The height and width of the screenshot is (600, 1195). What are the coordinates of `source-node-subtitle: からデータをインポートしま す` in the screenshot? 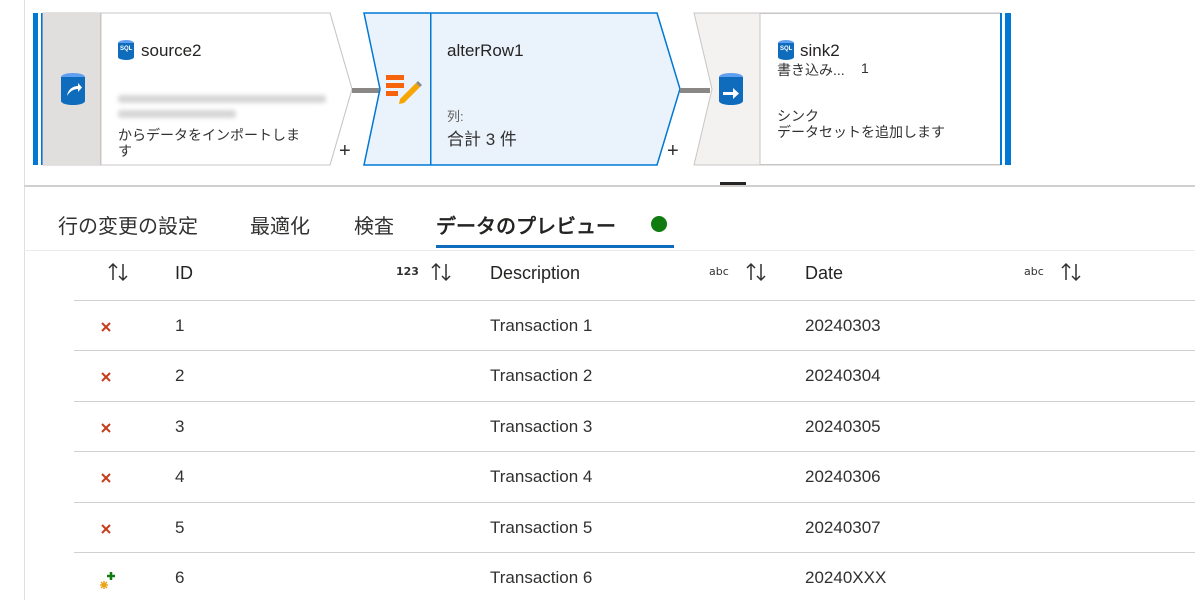 It's located at (209, 143).